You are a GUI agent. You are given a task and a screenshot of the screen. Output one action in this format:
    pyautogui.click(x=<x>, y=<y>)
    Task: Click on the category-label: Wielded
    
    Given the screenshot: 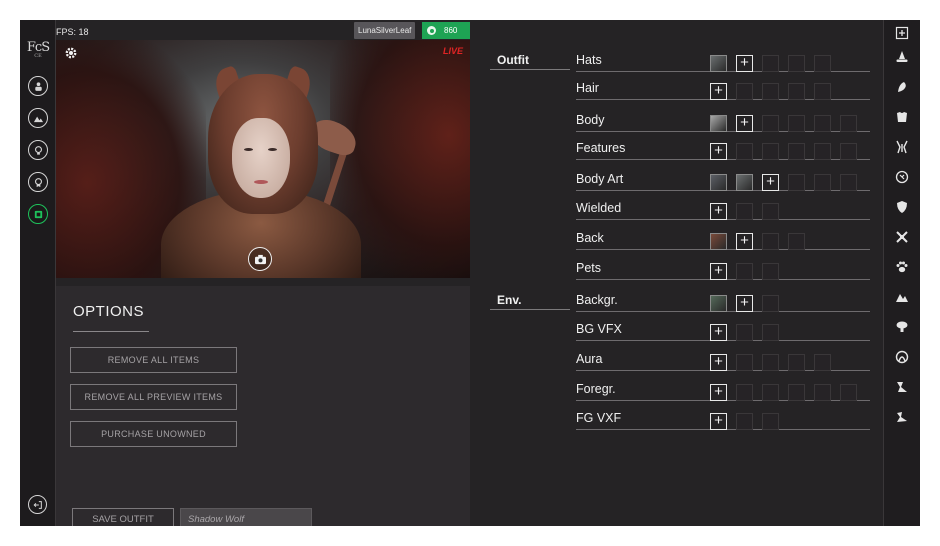 What is the action you would take?
    pyautogui.click(x=599, y=208)
    